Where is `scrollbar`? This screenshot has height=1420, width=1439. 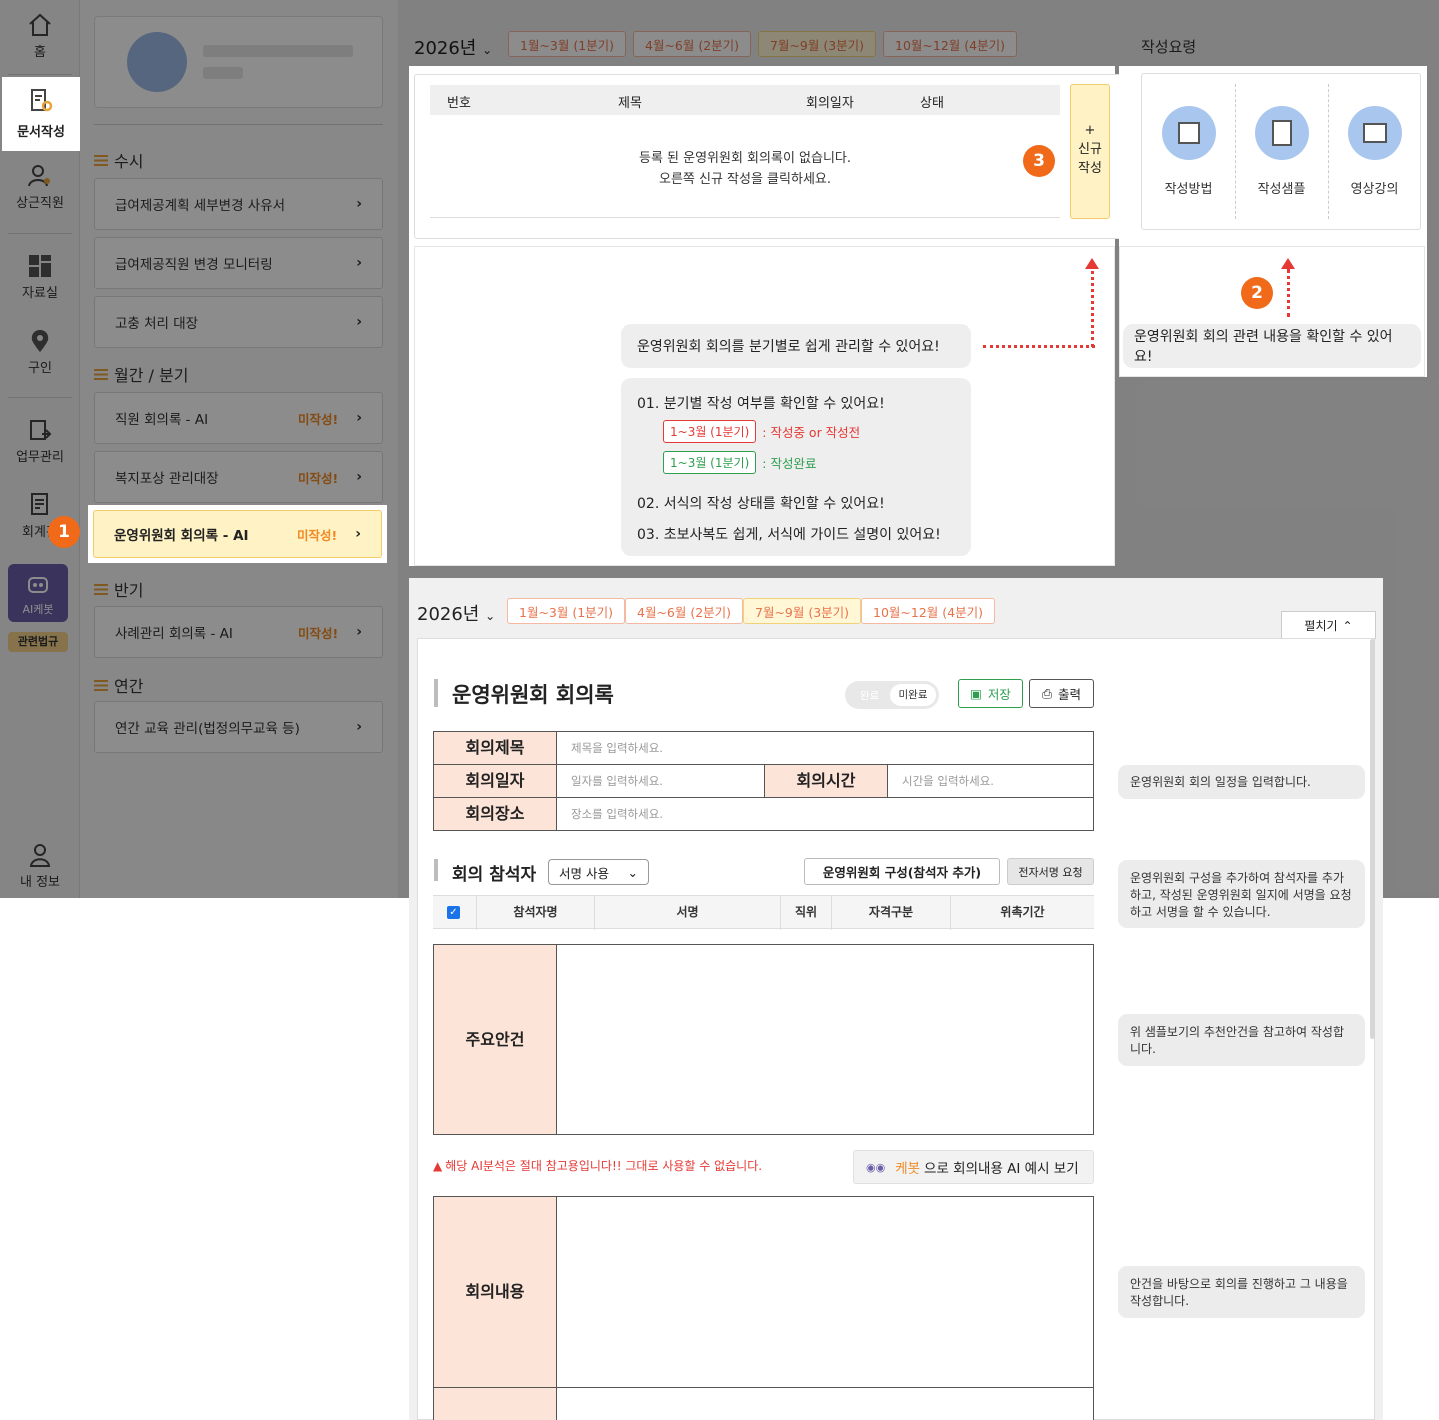
scrollbar is located at coordinates (1372, 839).